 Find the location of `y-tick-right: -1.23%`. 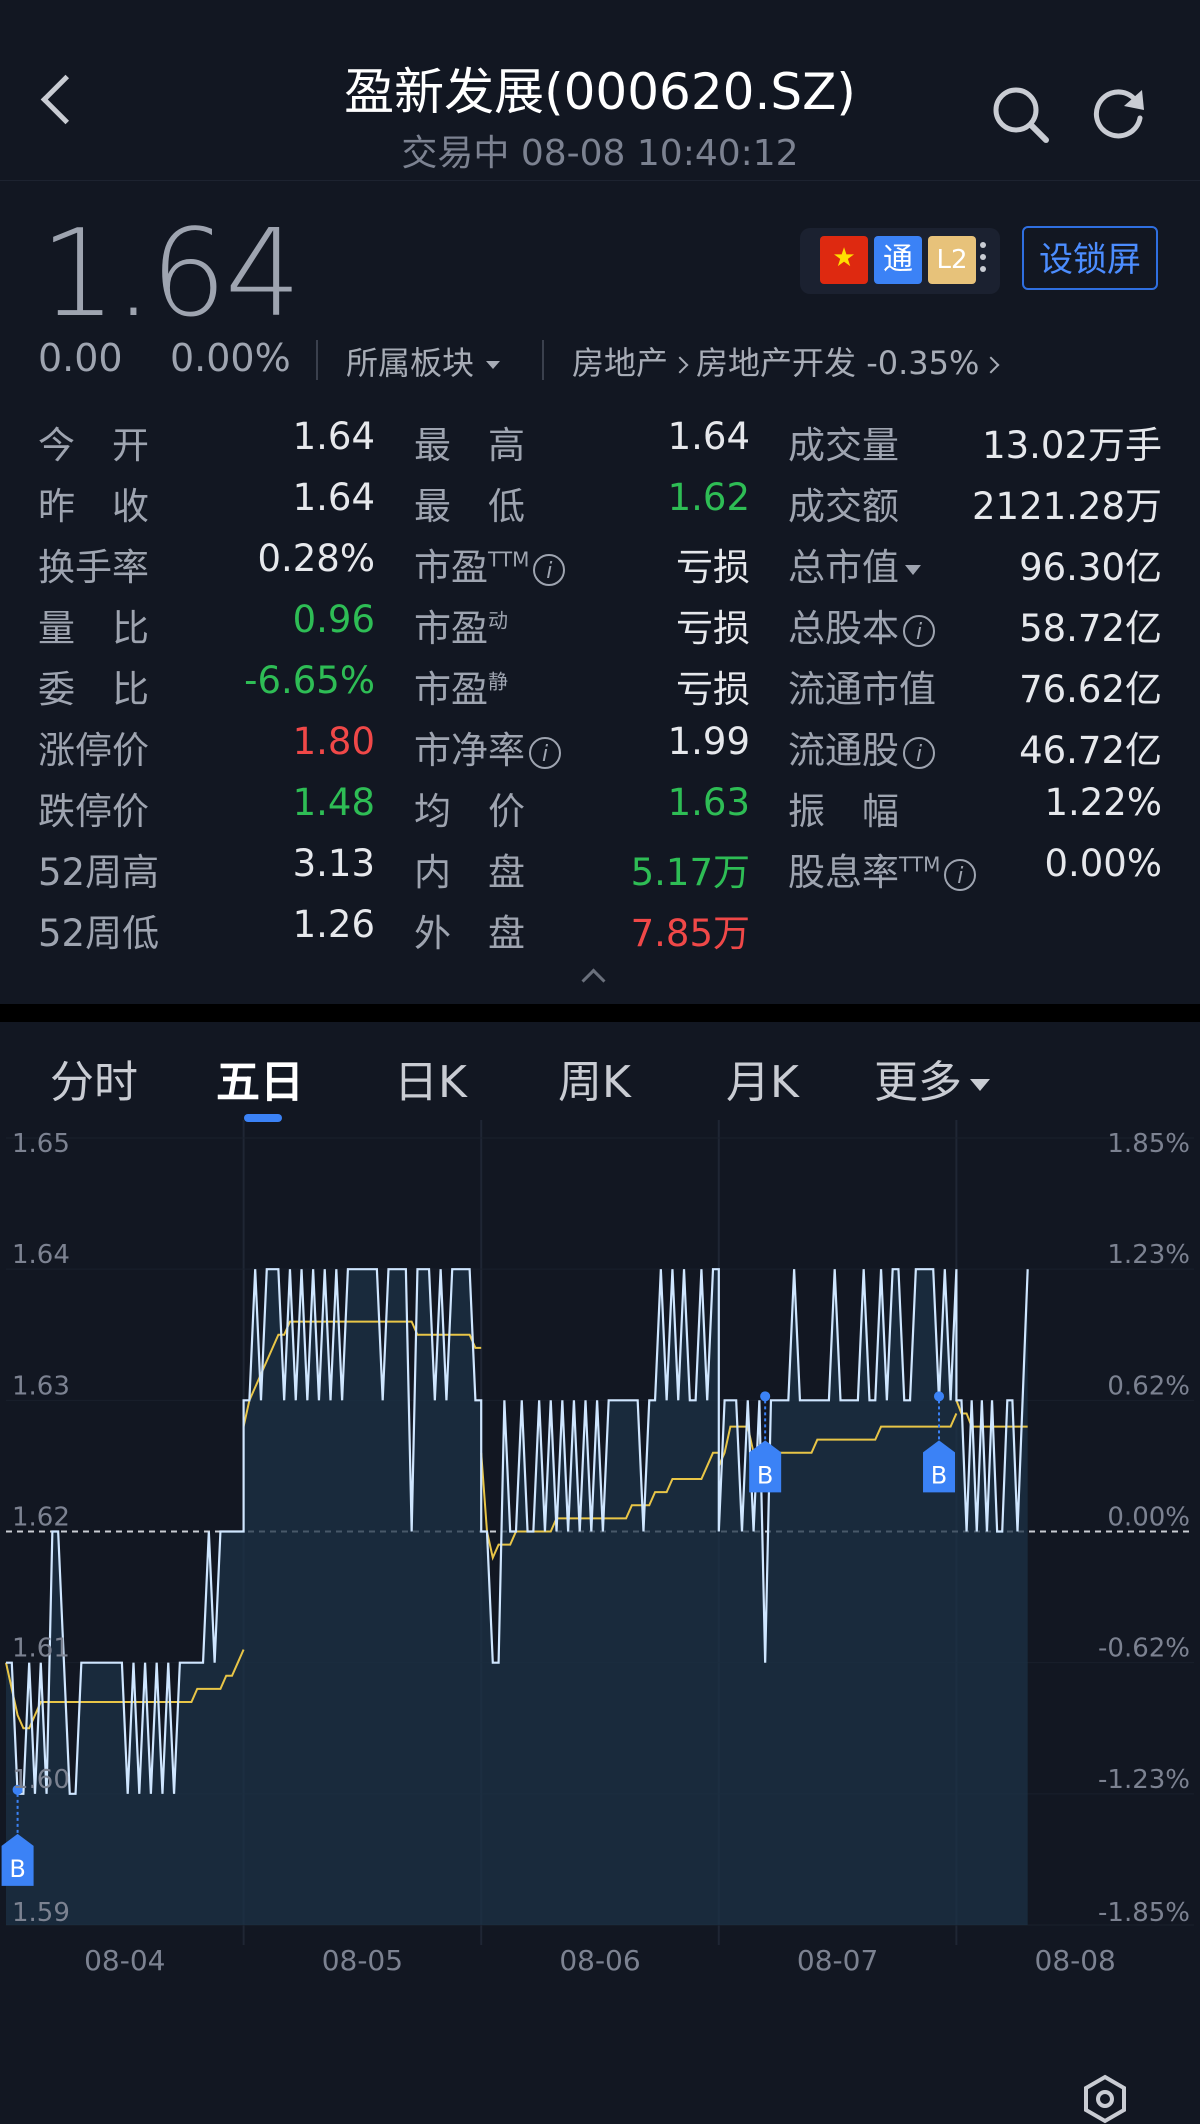

y-tick-right: -1.23% is located at coordinates (1144, 1780).